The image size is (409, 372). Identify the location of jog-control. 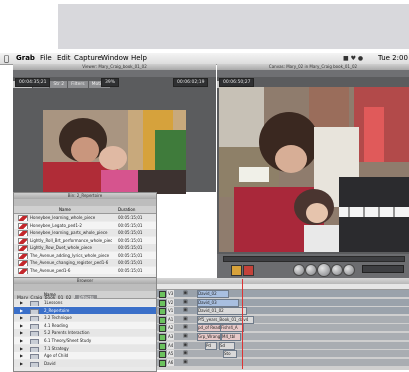
(383, 269).